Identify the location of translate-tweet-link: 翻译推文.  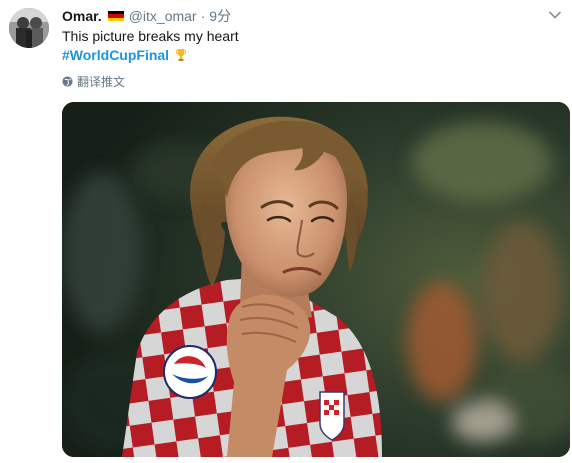
(93, 81).